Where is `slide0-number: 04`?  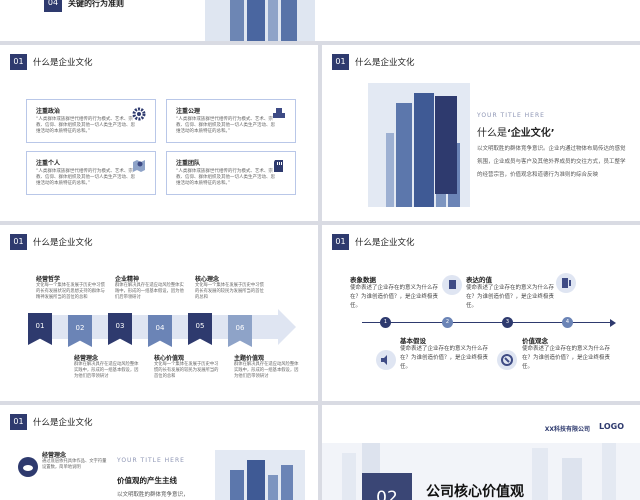 slide0-number: 04 is located at coordinates (53, 6).